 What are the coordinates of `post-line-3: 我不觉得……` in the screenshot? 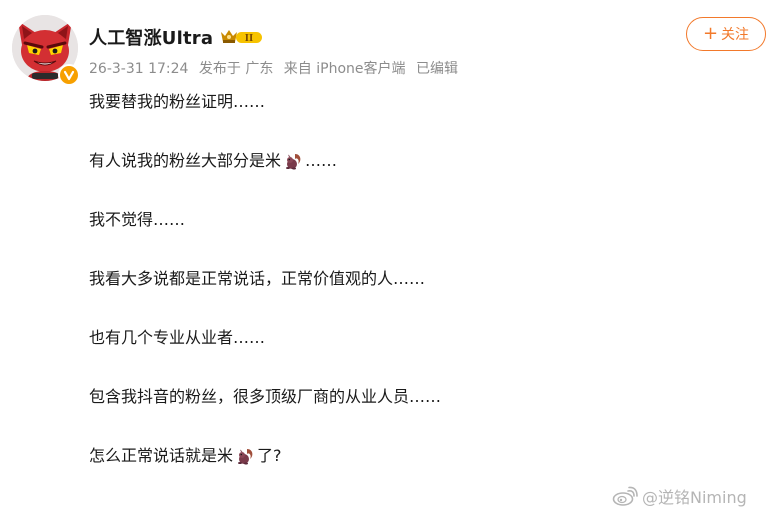 It's located at (137, 219).